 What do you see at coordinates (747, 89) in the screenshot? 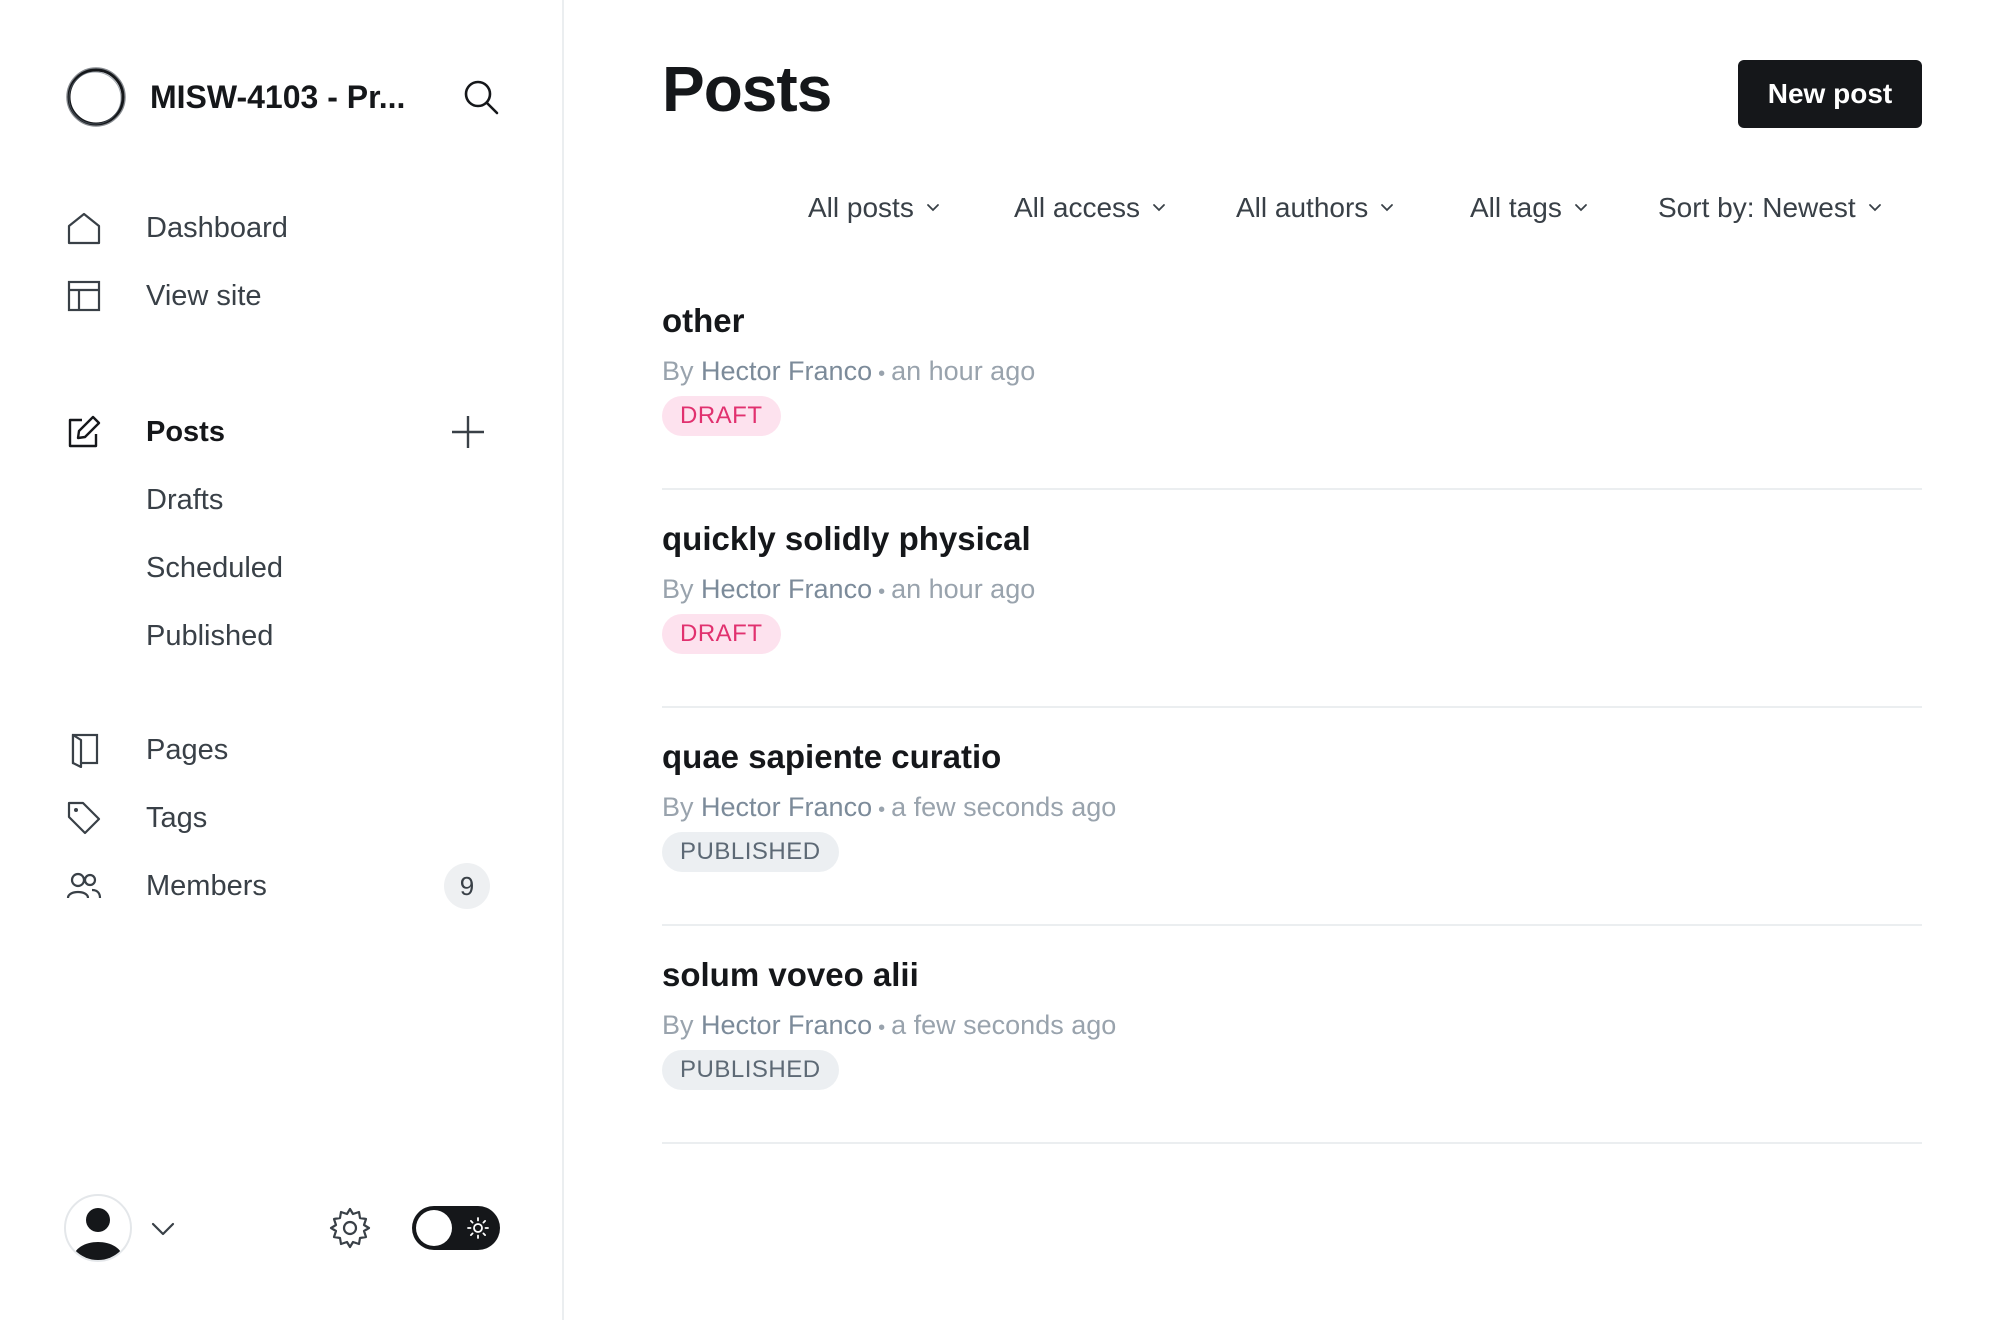
I see `page-title: Posts` at bounding box center [747, 89].